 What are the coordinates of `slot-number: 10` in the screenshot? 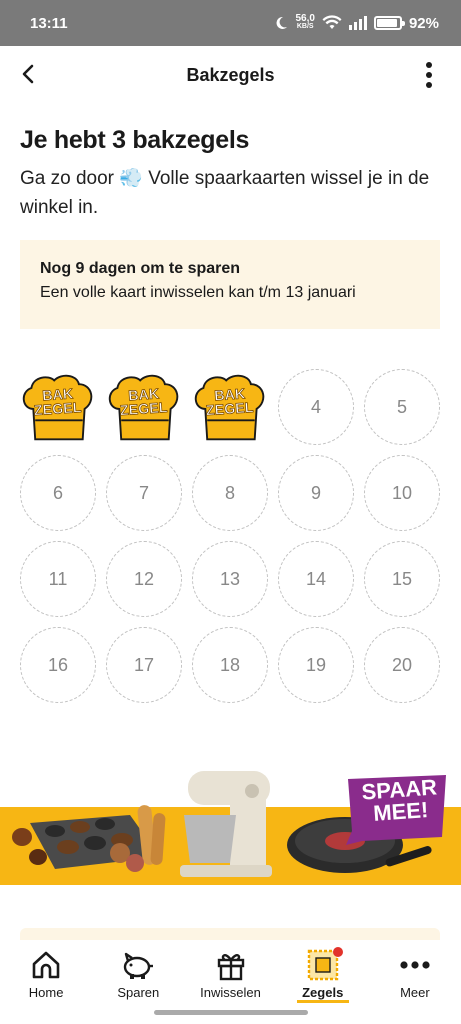 It's located at (402, 492).